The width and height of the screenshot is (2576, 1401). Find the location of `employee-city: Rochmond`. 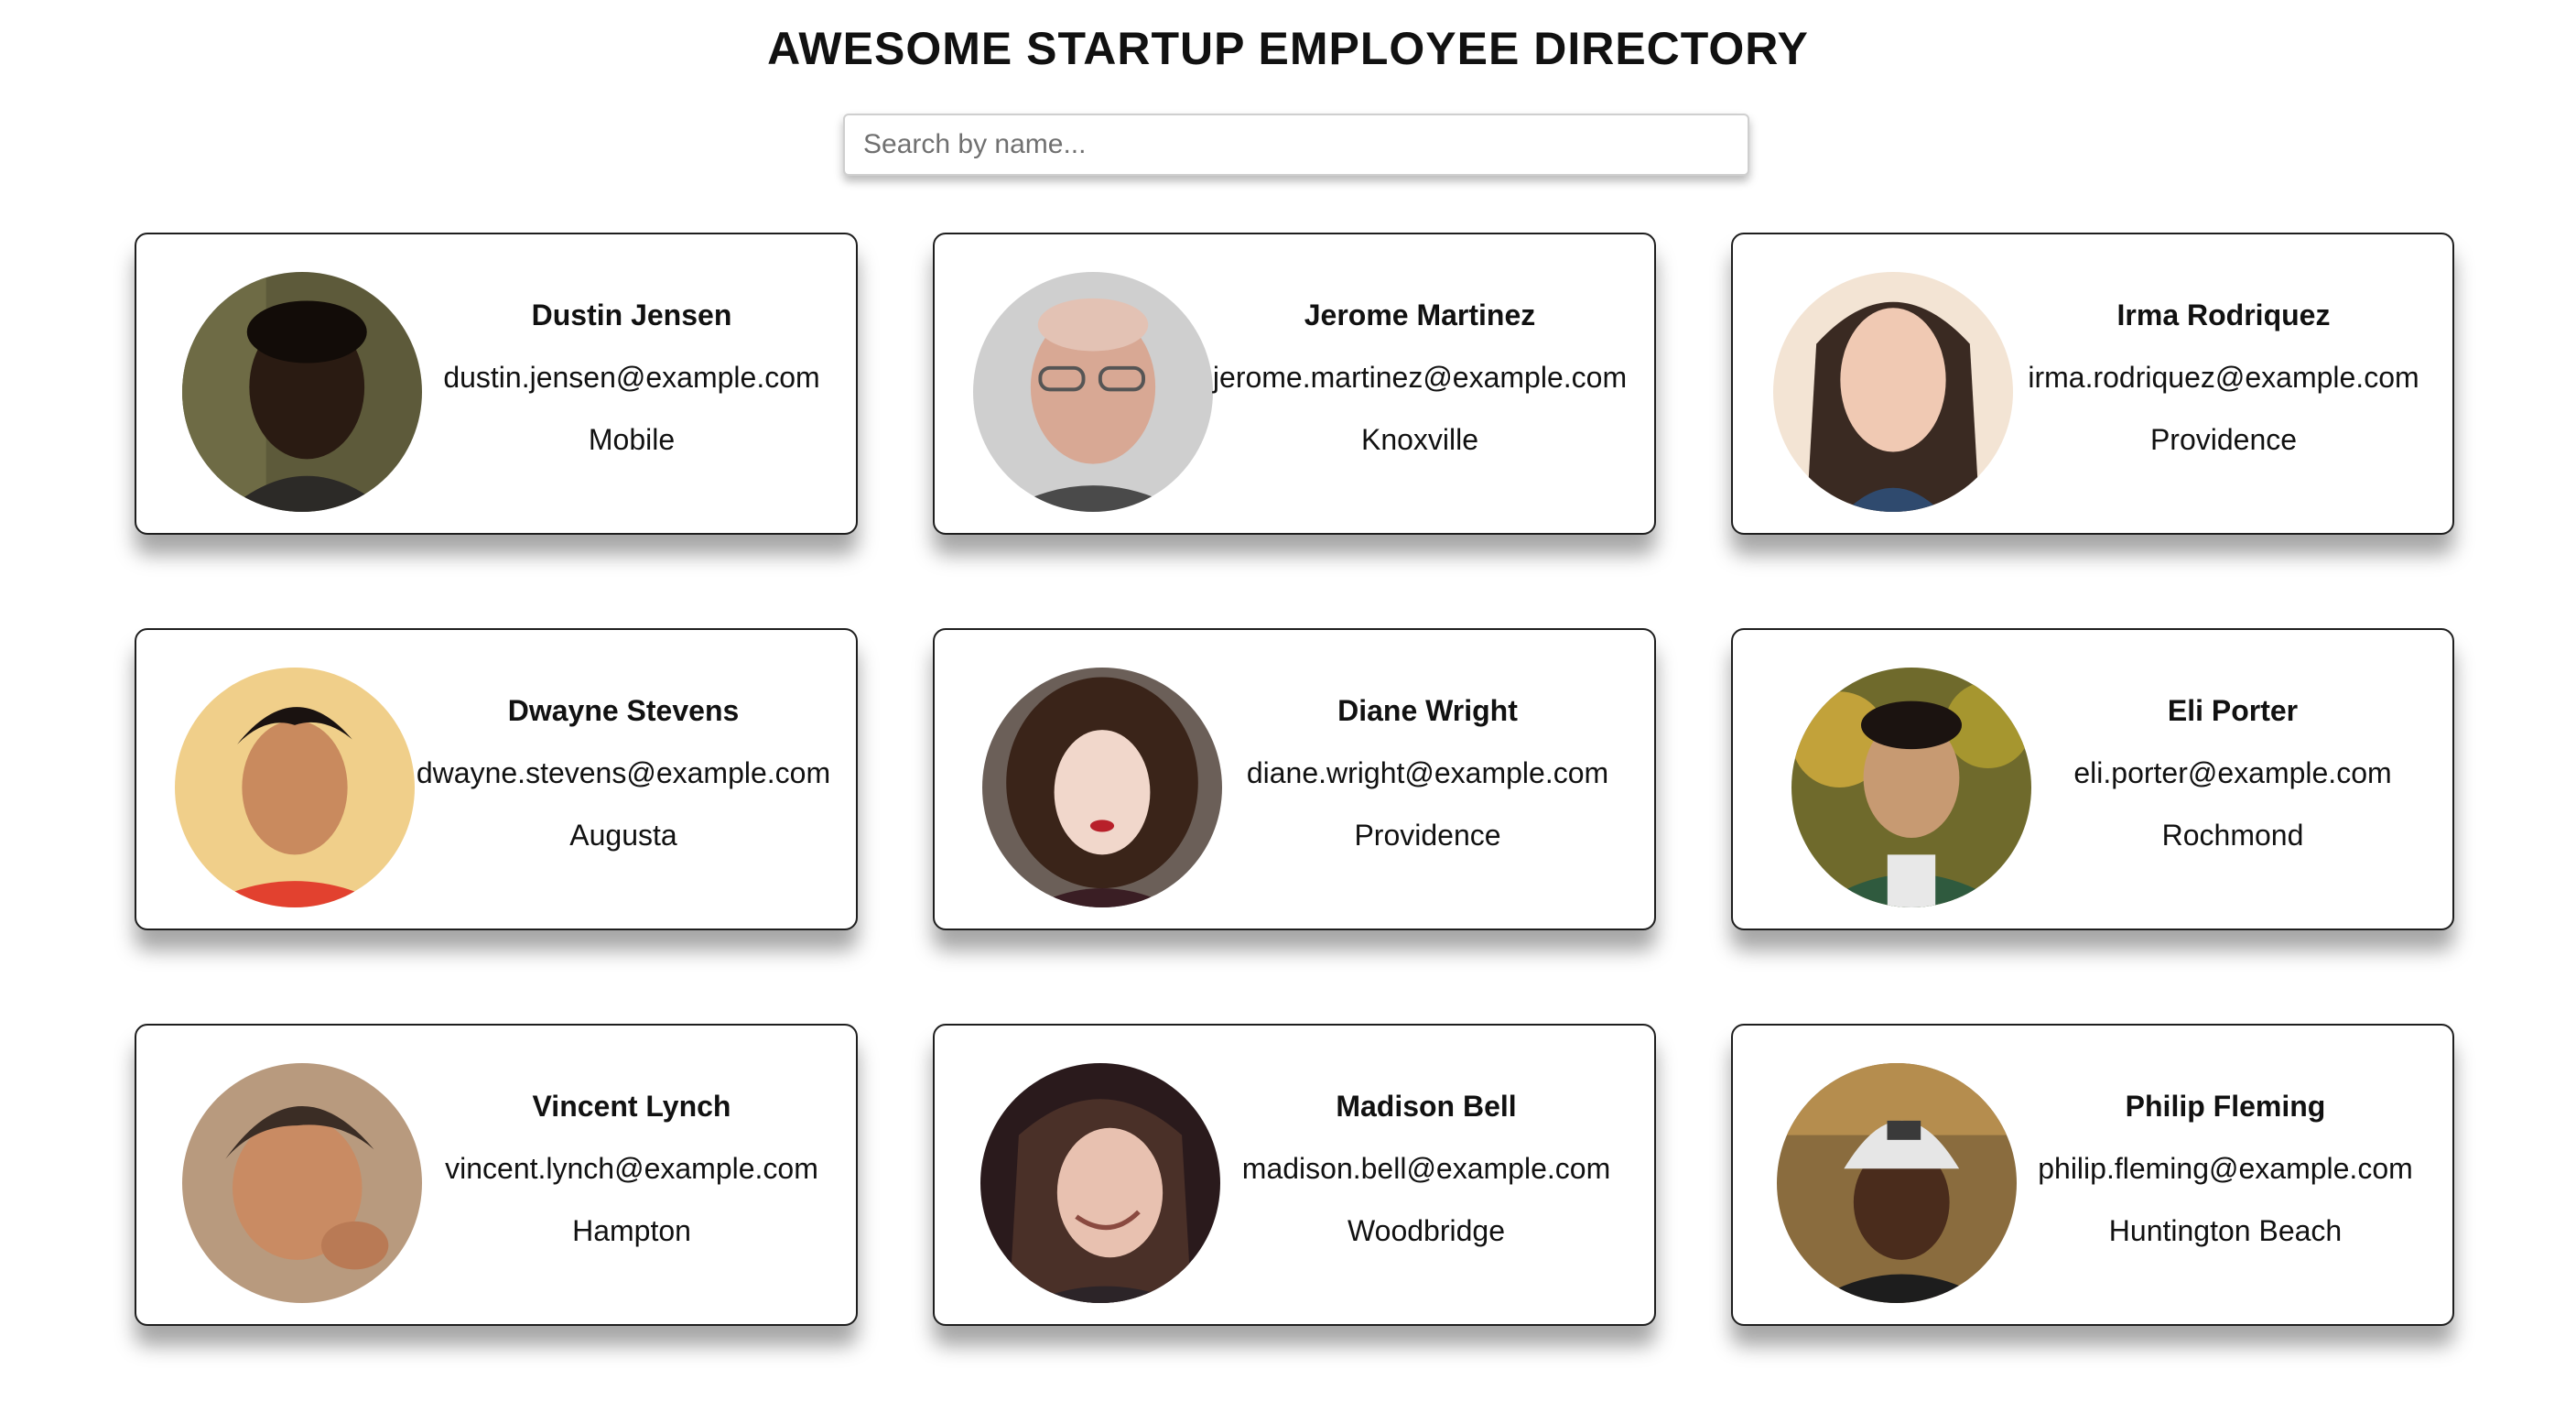

employee-city: Rochmond is located at coordinates (2233, 835).